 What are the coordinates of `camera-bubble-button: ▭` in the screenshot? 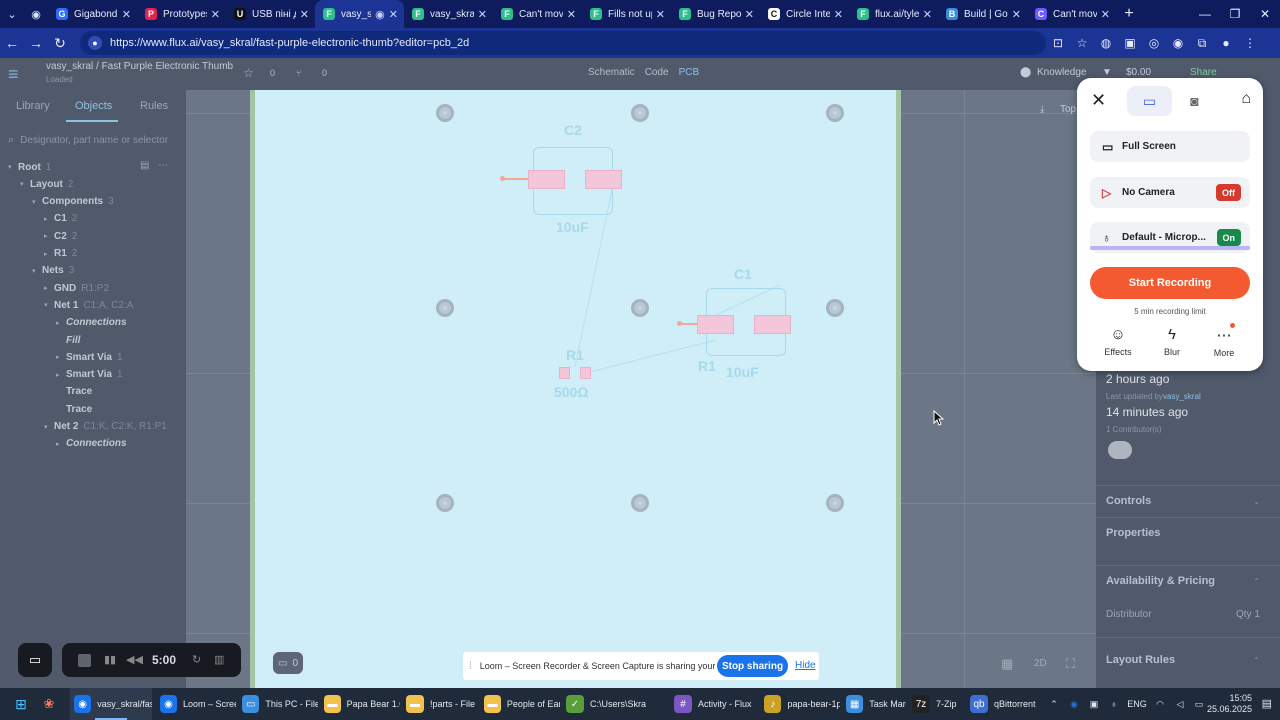 It's located at (35, 660).